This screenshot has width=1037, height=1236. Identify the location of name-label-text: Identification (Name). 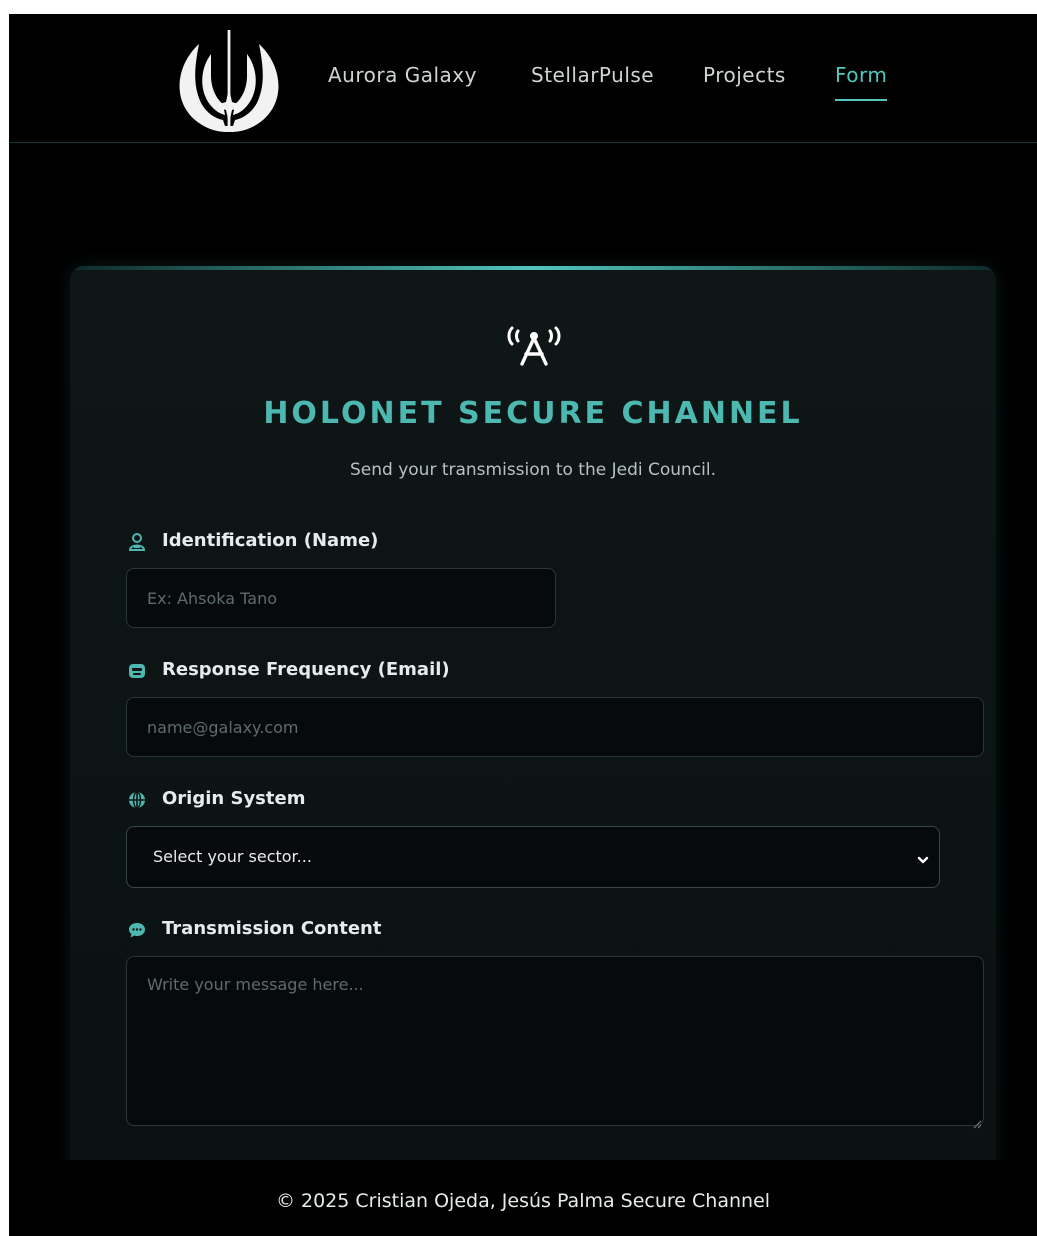
(270, 540).